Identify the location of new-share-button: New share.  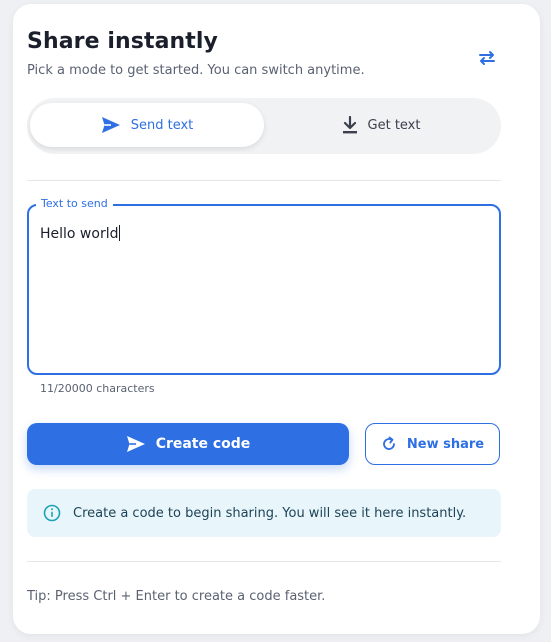
(432, 444).